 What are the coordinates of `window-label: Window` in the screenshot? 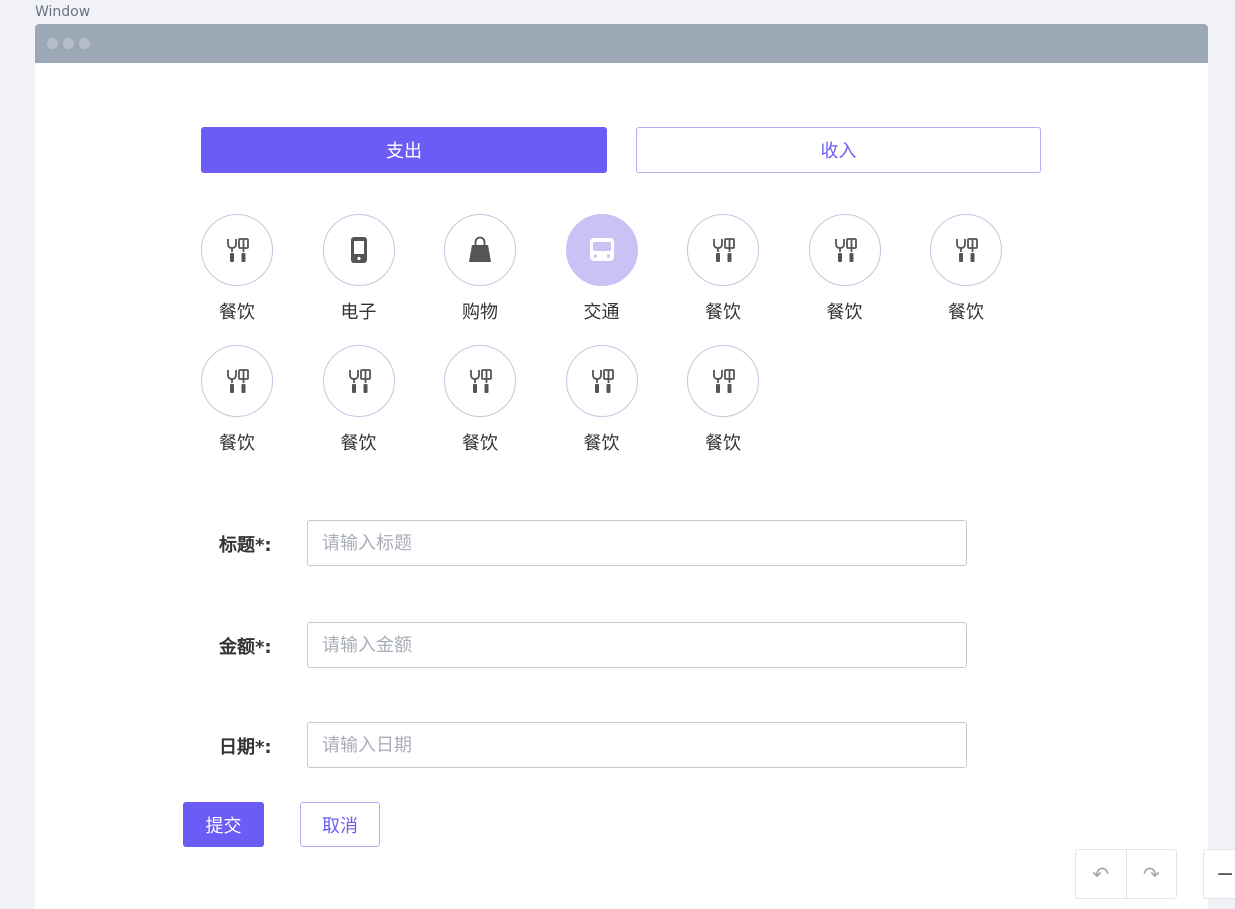 It's located at (63, 12).